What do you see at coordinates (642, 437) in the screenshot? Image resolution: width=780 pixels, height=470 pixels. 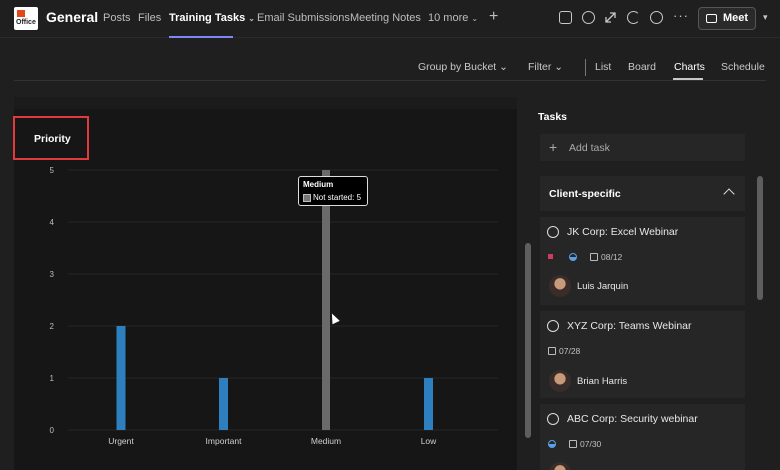 I see `task-card: ABC Corp: Security webinar 07/30` at bounding box center [642, 437].